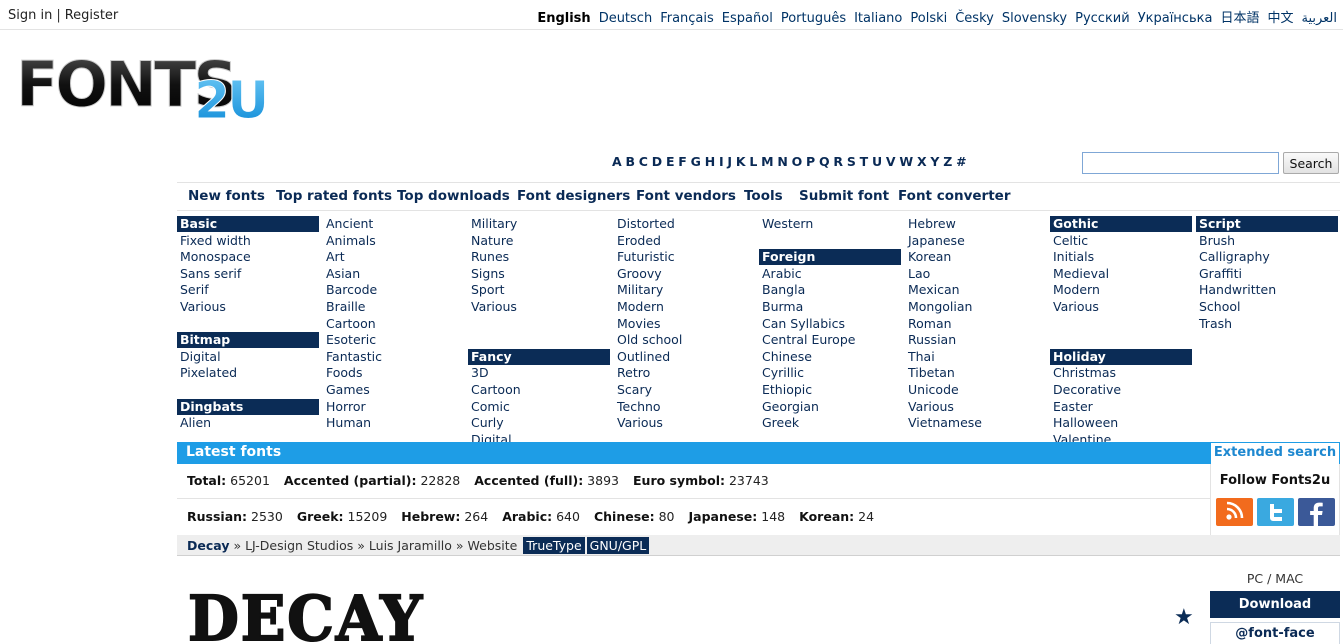 This screenshot has width=1343, height=644. I want to click on letter-link: J, so click(729, 161).